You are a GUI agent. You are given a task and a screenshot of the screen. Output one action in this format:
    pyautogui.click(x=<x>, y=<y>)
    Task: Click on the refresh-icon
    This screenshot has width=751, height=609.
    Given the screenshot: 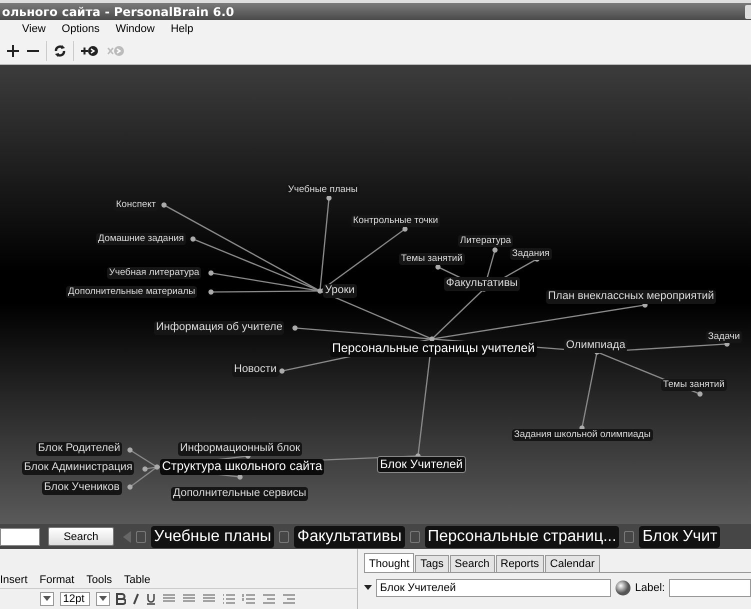 What is the action you would take?
    pyautogui.click(x=60, y=51)
    